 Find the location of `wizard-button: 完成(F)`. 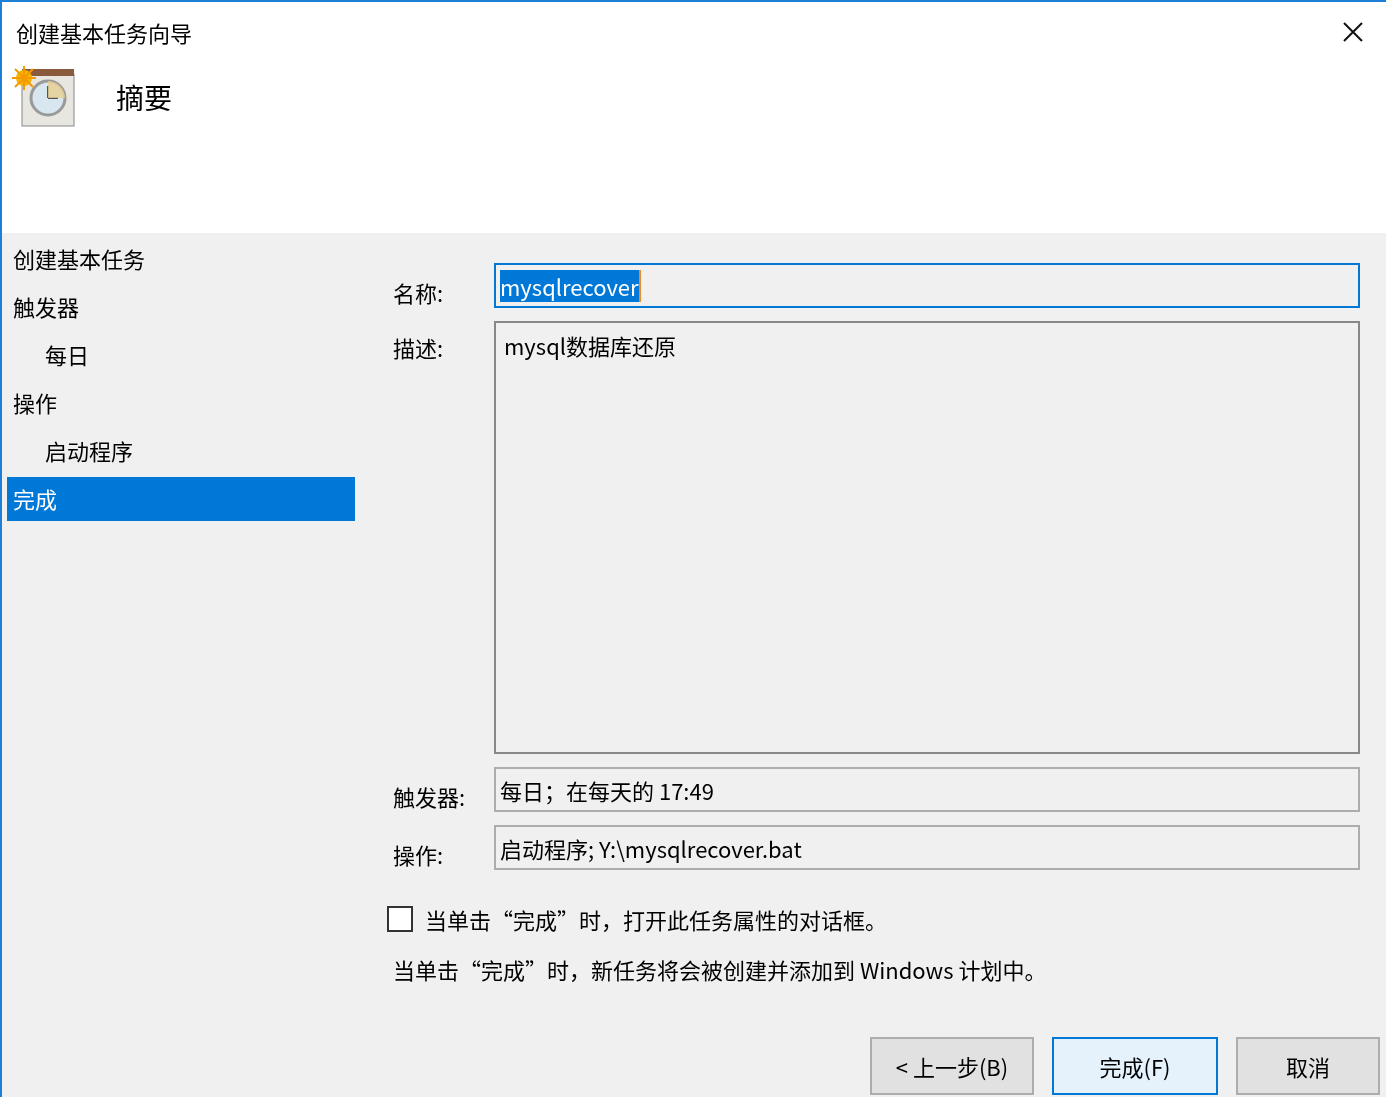

wizard-button: 完成(F) is located at coordinates (1135, 1066).